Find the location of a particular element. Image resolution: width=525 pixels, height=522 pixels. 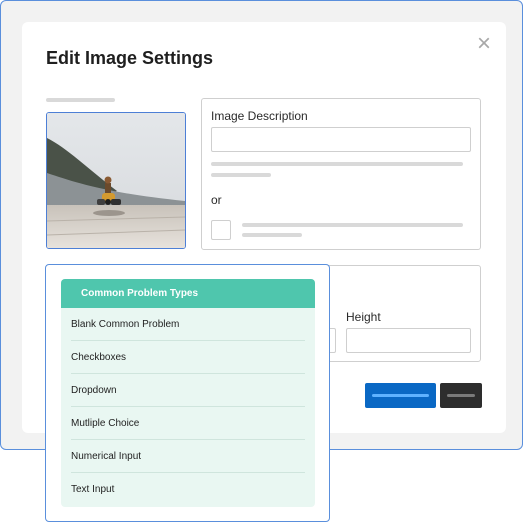

toy-figure-photo is located at coordinates (116, 180).